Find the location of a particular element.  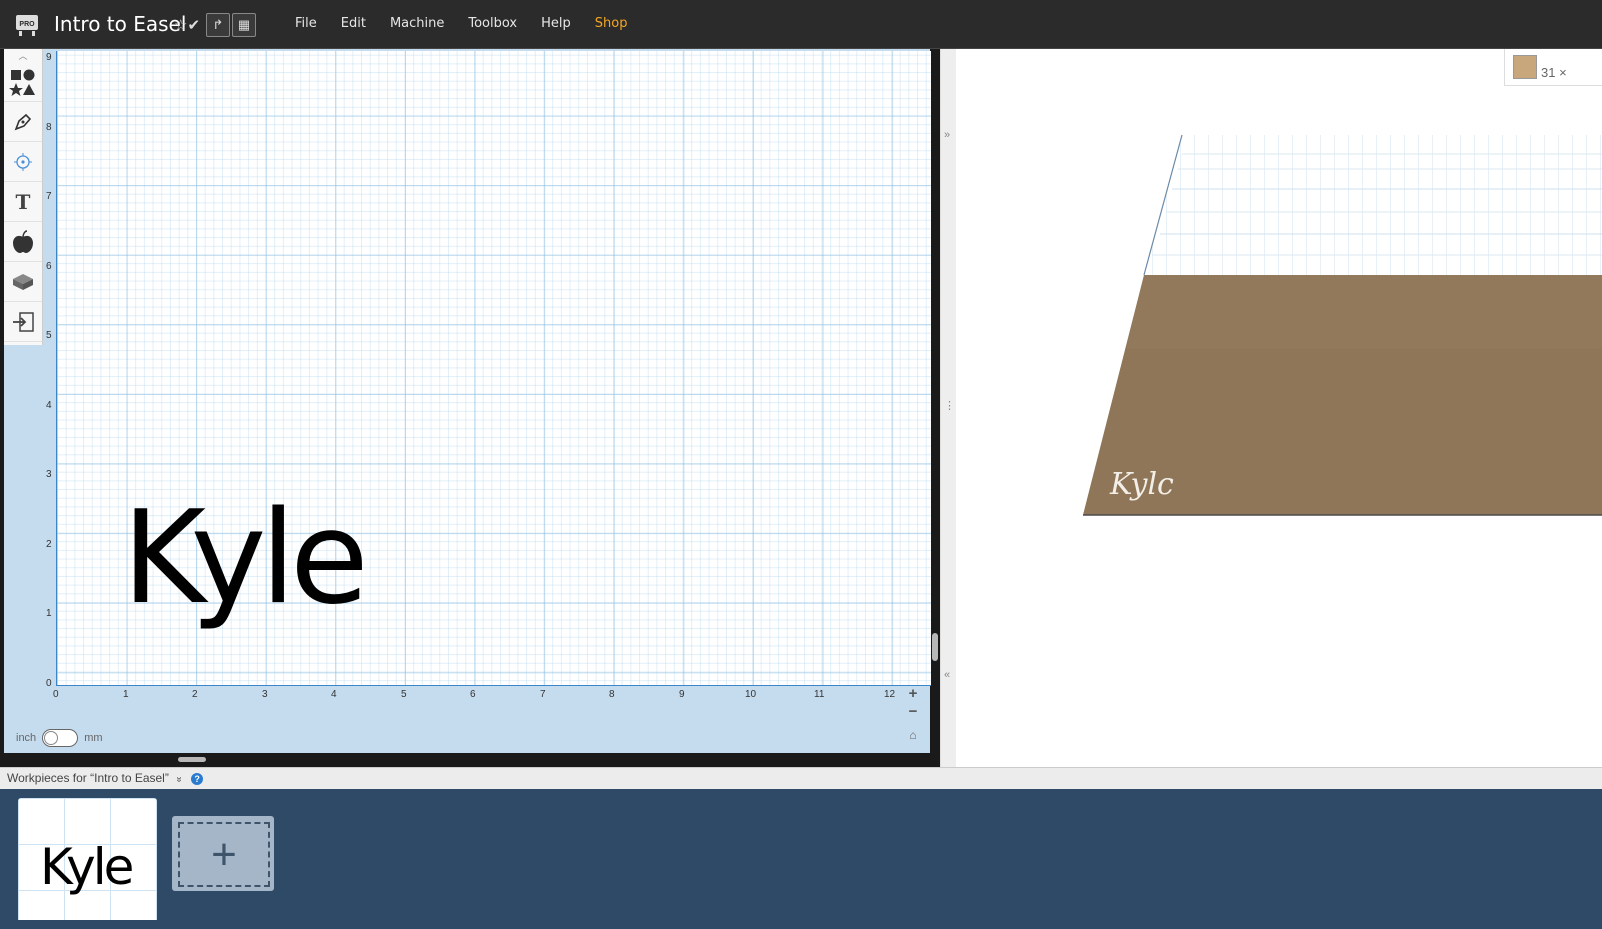

pen-icon is located at coordinates (23, 122).